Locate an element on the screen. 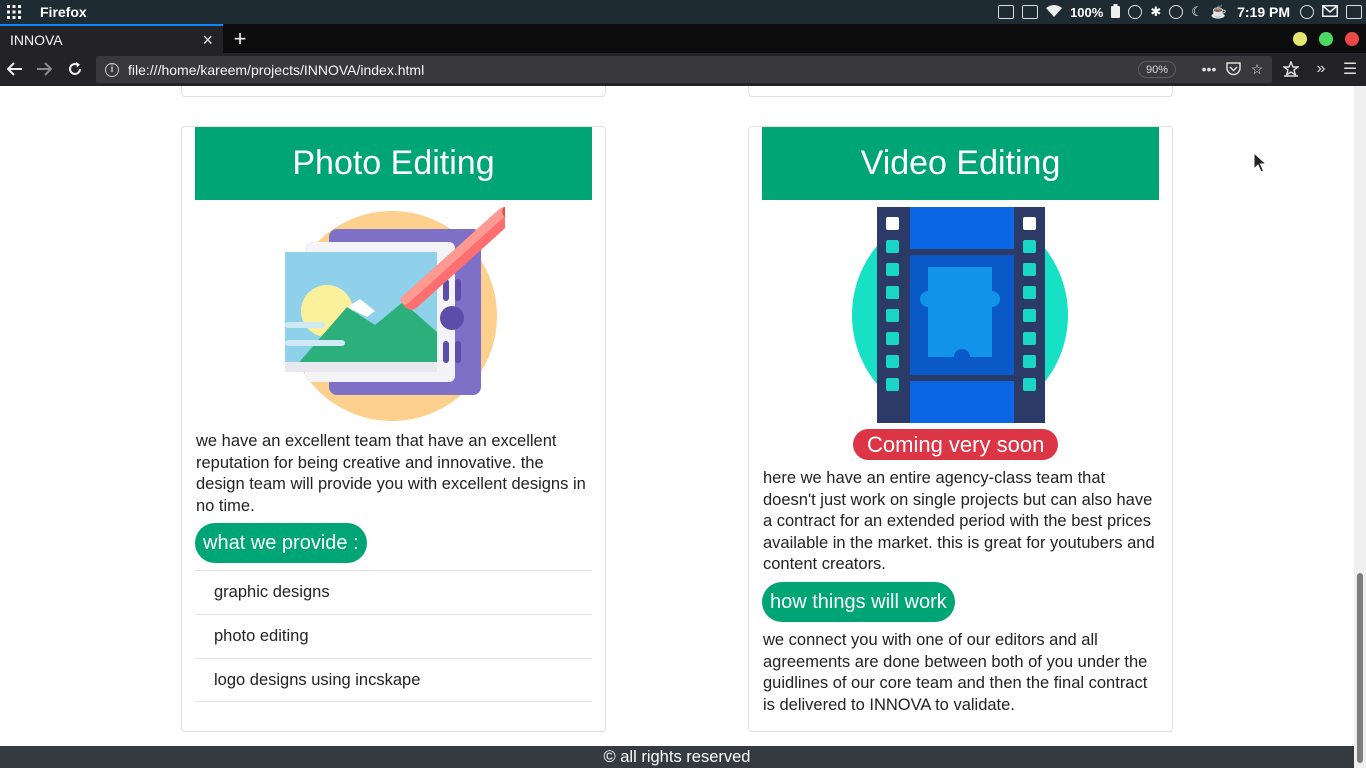 The image size is (1366, 768). face-icon is located at coordinates (1176, 12).